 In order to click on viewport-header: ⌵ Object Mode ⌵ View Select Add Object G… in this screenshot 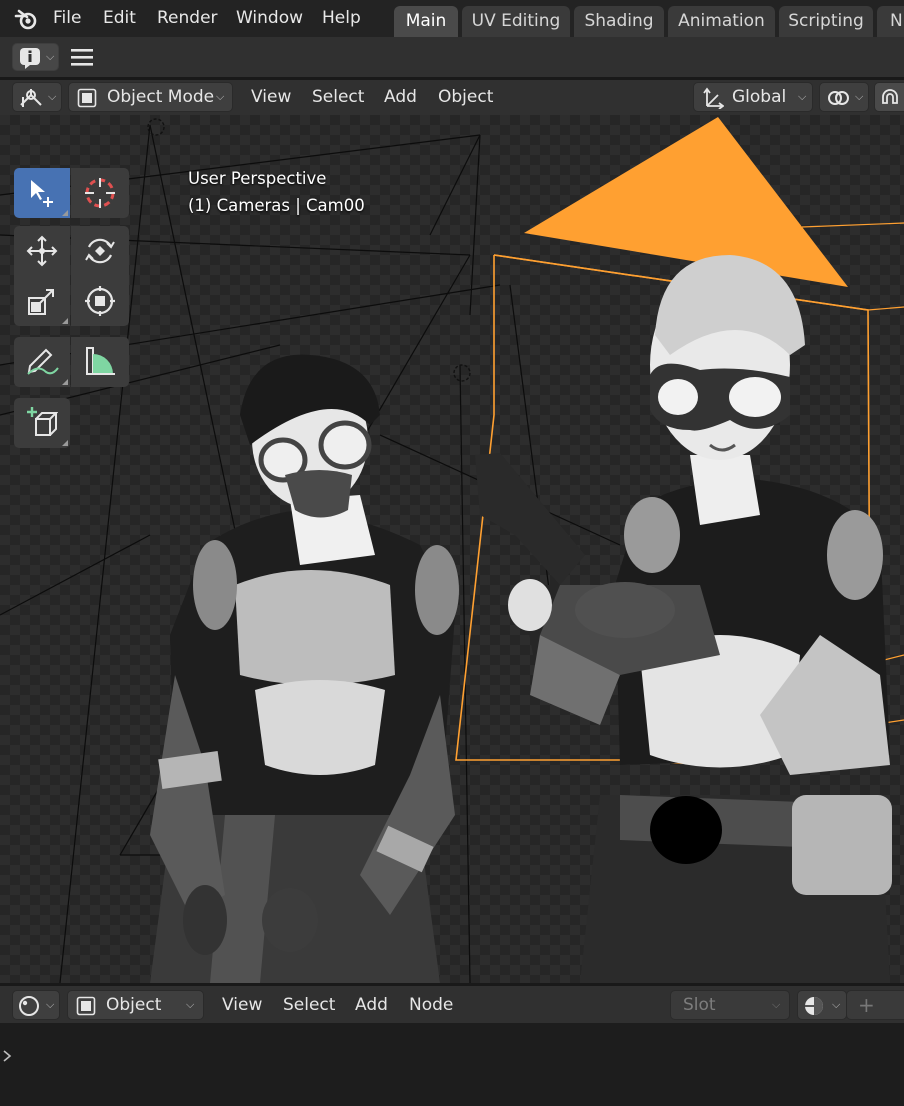, I will do `click(452, 97)`.